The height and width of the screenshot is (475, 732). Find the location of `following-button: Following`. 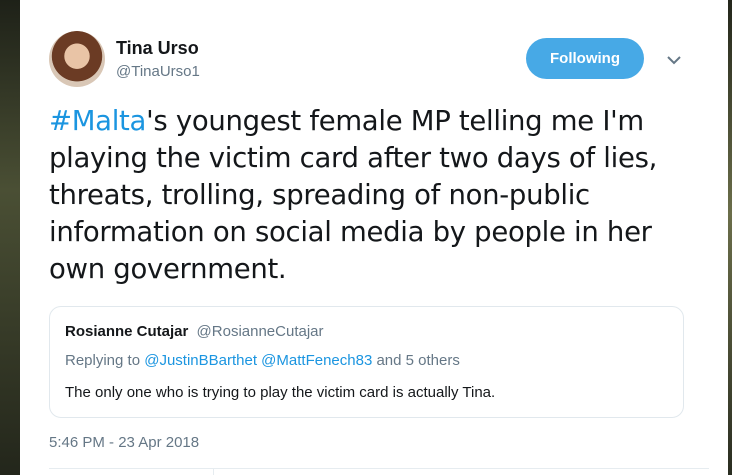

following-button: Following is located at coordinates (585, 58).